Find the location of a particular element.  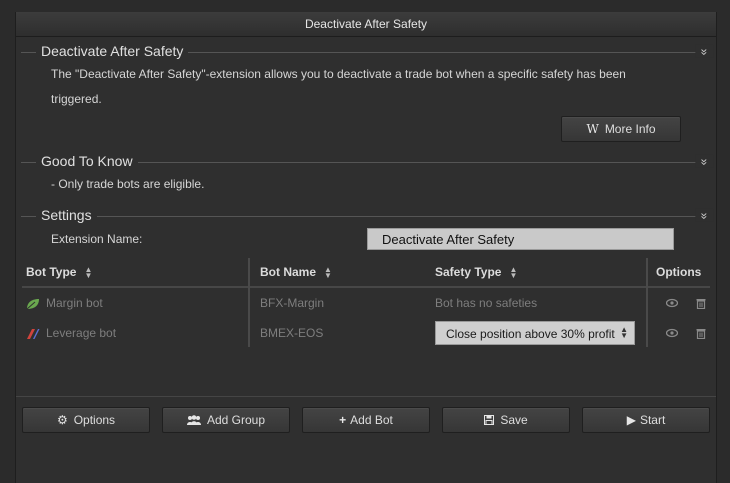

leverage-icon is located at coordinates (33, 333).